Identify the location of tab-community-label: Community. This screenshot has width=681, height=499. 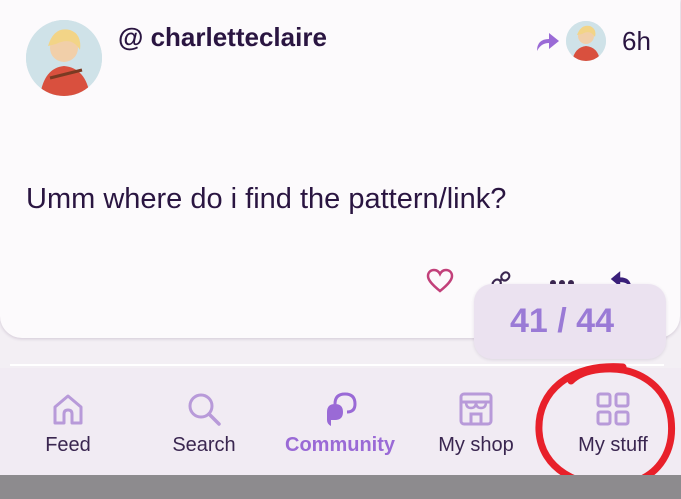
(340, 445).